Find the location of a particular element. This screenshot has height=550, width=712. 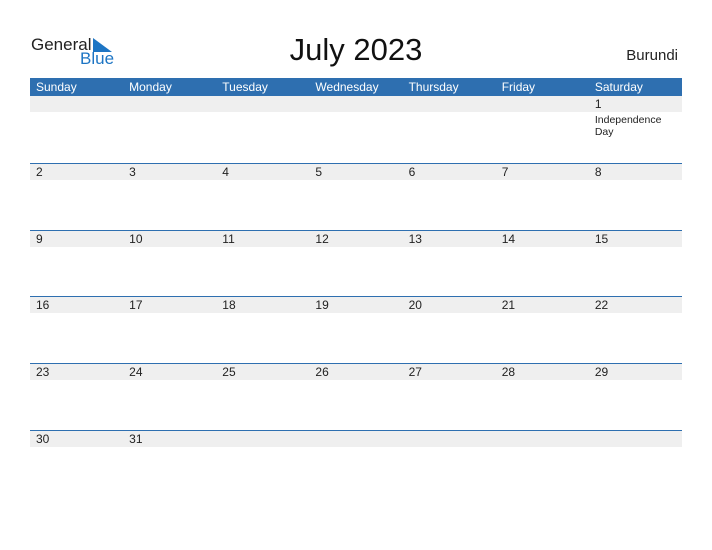

day-cell: 11 is located at coordinates (263, 239).